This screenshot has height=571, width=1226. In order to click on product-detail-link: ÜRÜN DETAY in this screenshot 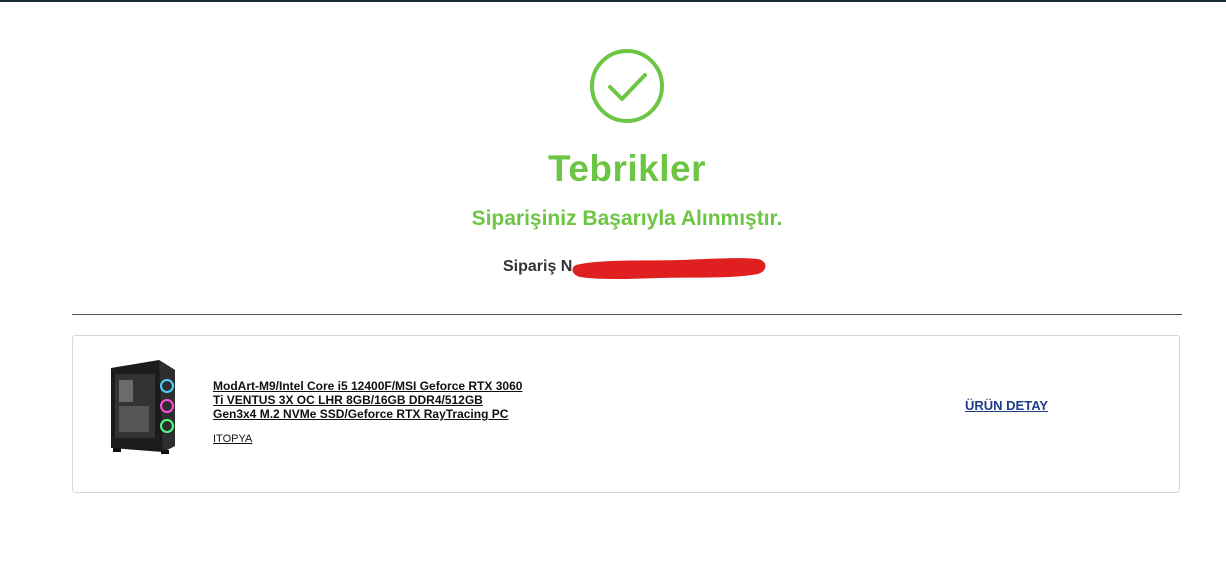, I will do `click(1006, 405)`.